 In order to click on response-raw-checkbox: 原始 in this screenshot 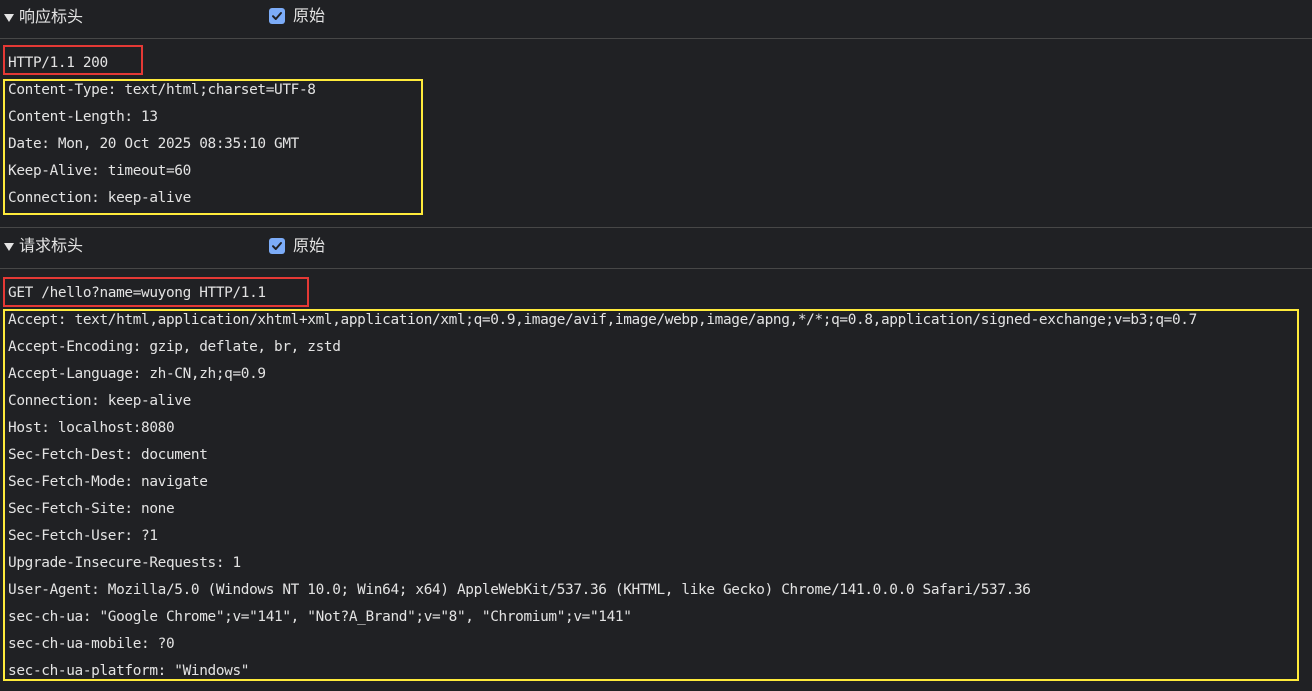, I will do `click(297, 16)`.